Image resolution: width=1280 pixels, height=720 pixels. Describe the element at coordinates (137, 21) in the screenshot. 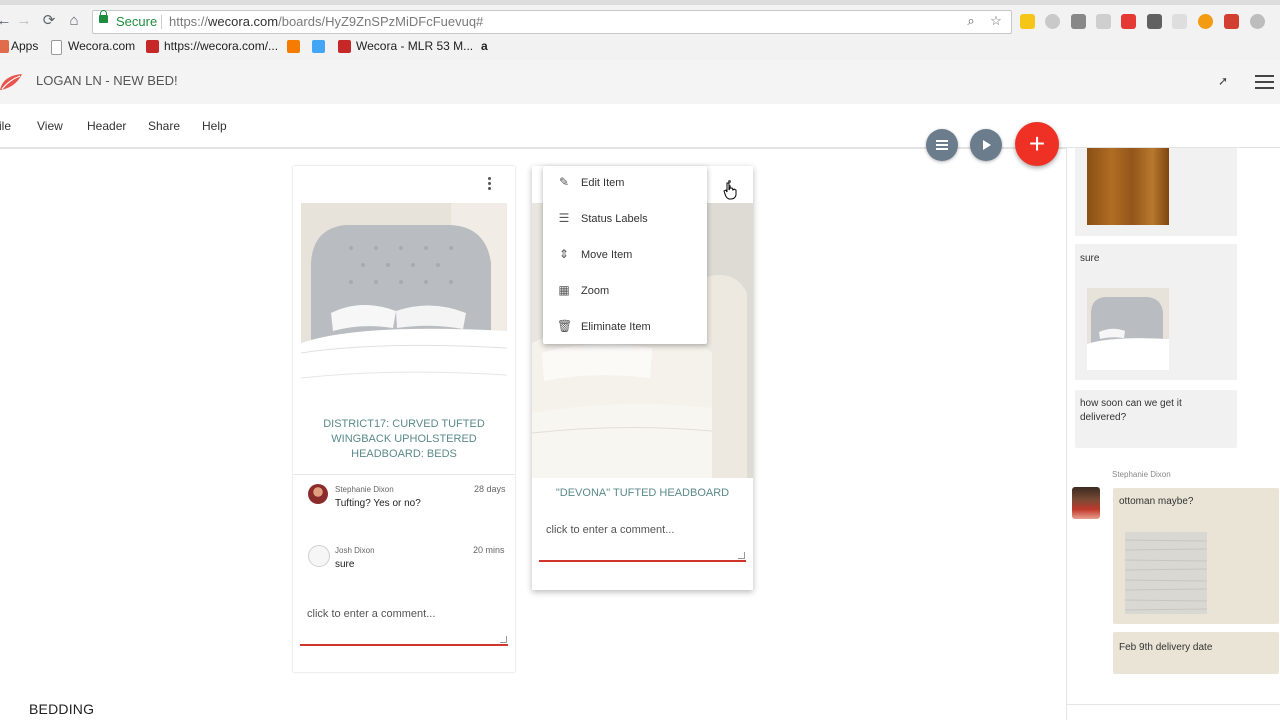

I see `secure-label: Secure` at that location.